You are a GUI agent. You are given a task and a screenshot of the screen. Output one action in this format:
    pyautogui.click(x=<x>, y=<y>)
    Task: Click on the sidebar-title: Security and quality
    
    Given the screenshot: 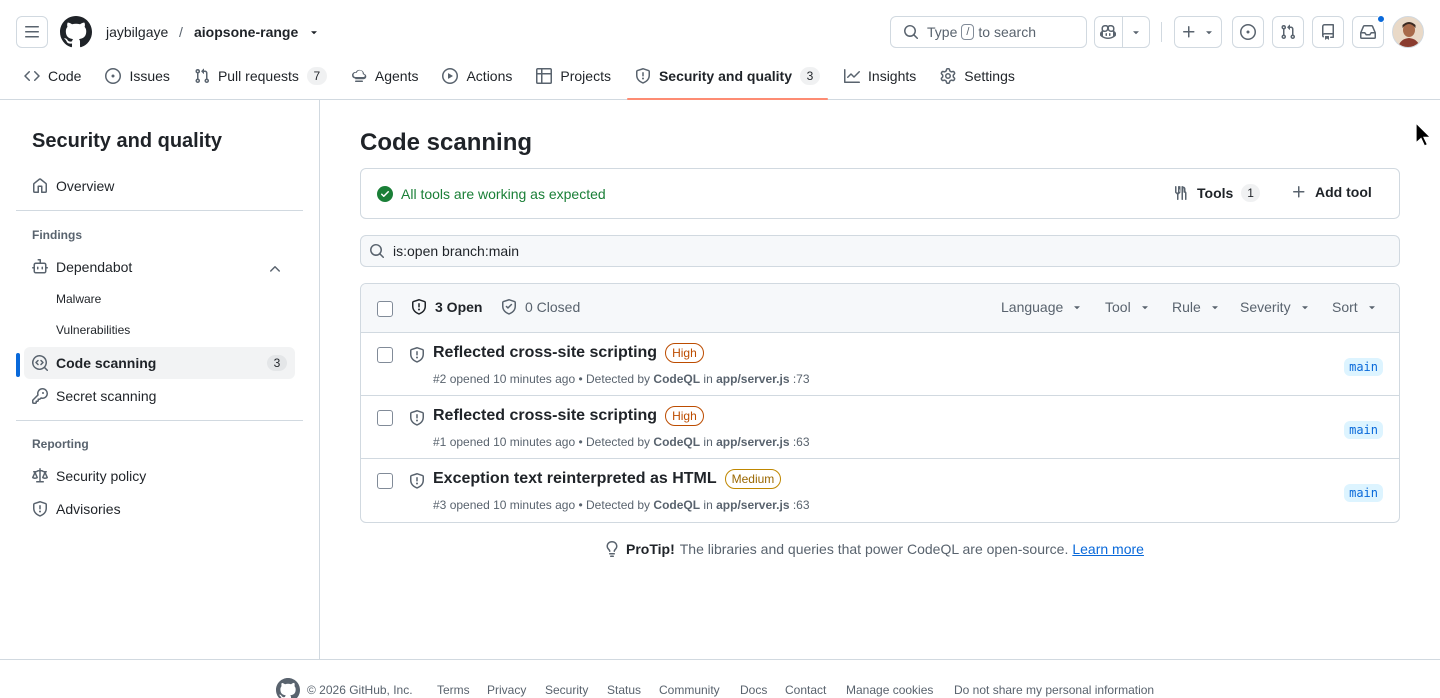 What is the action you would take?
    pyautogui.click(x=127, y=141)
    